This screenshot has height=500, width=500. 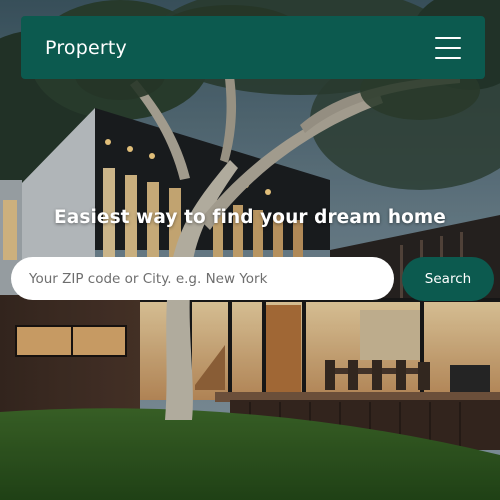 What do you see at coordinates (250, 217) in the screenshot?
I see `hero-headline: Easiest way to find your dream home` at bounding box center [250, 217].